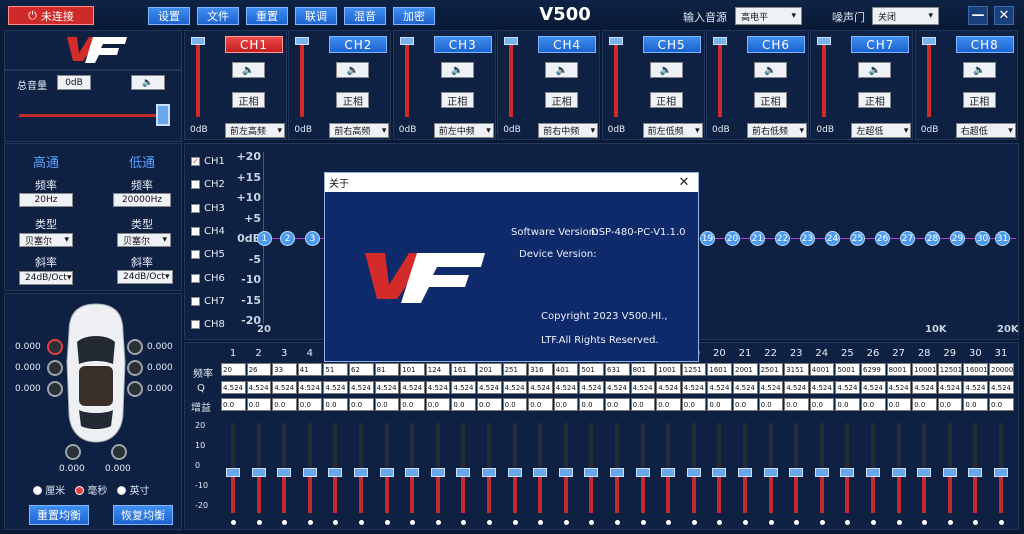 This screenshot has height=534, width=1024. Describe the element at coordinates (832, 238) in the screenshot. I see `eq-node-handle: 24` at that location.